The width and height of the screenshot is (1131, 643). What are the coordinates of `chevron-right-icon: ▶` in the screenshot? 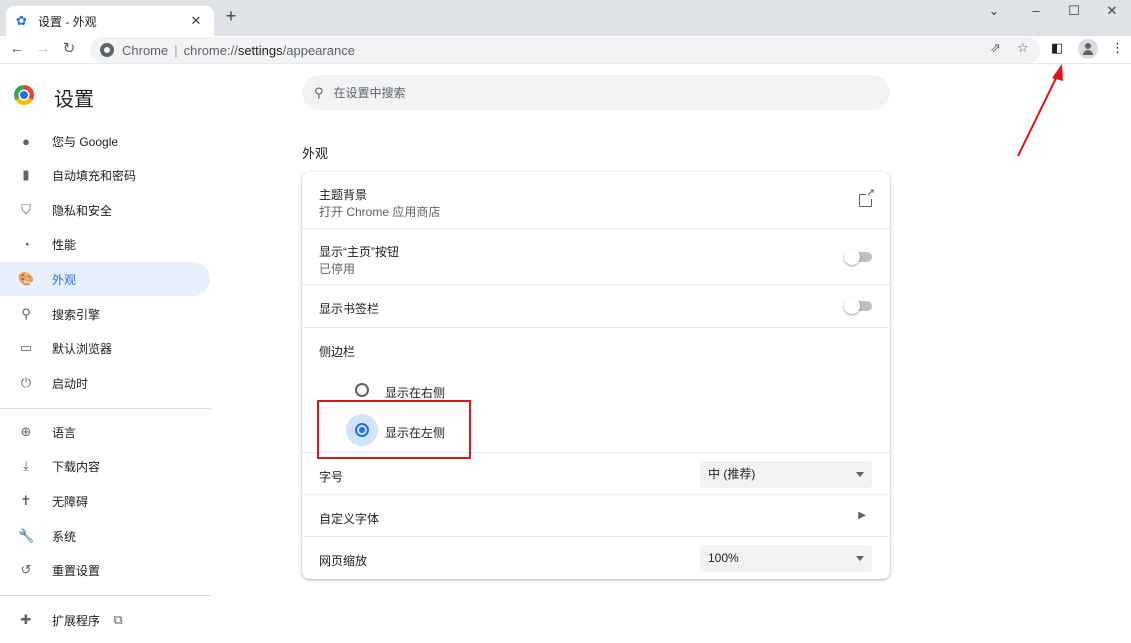 It's located at (862, 515).